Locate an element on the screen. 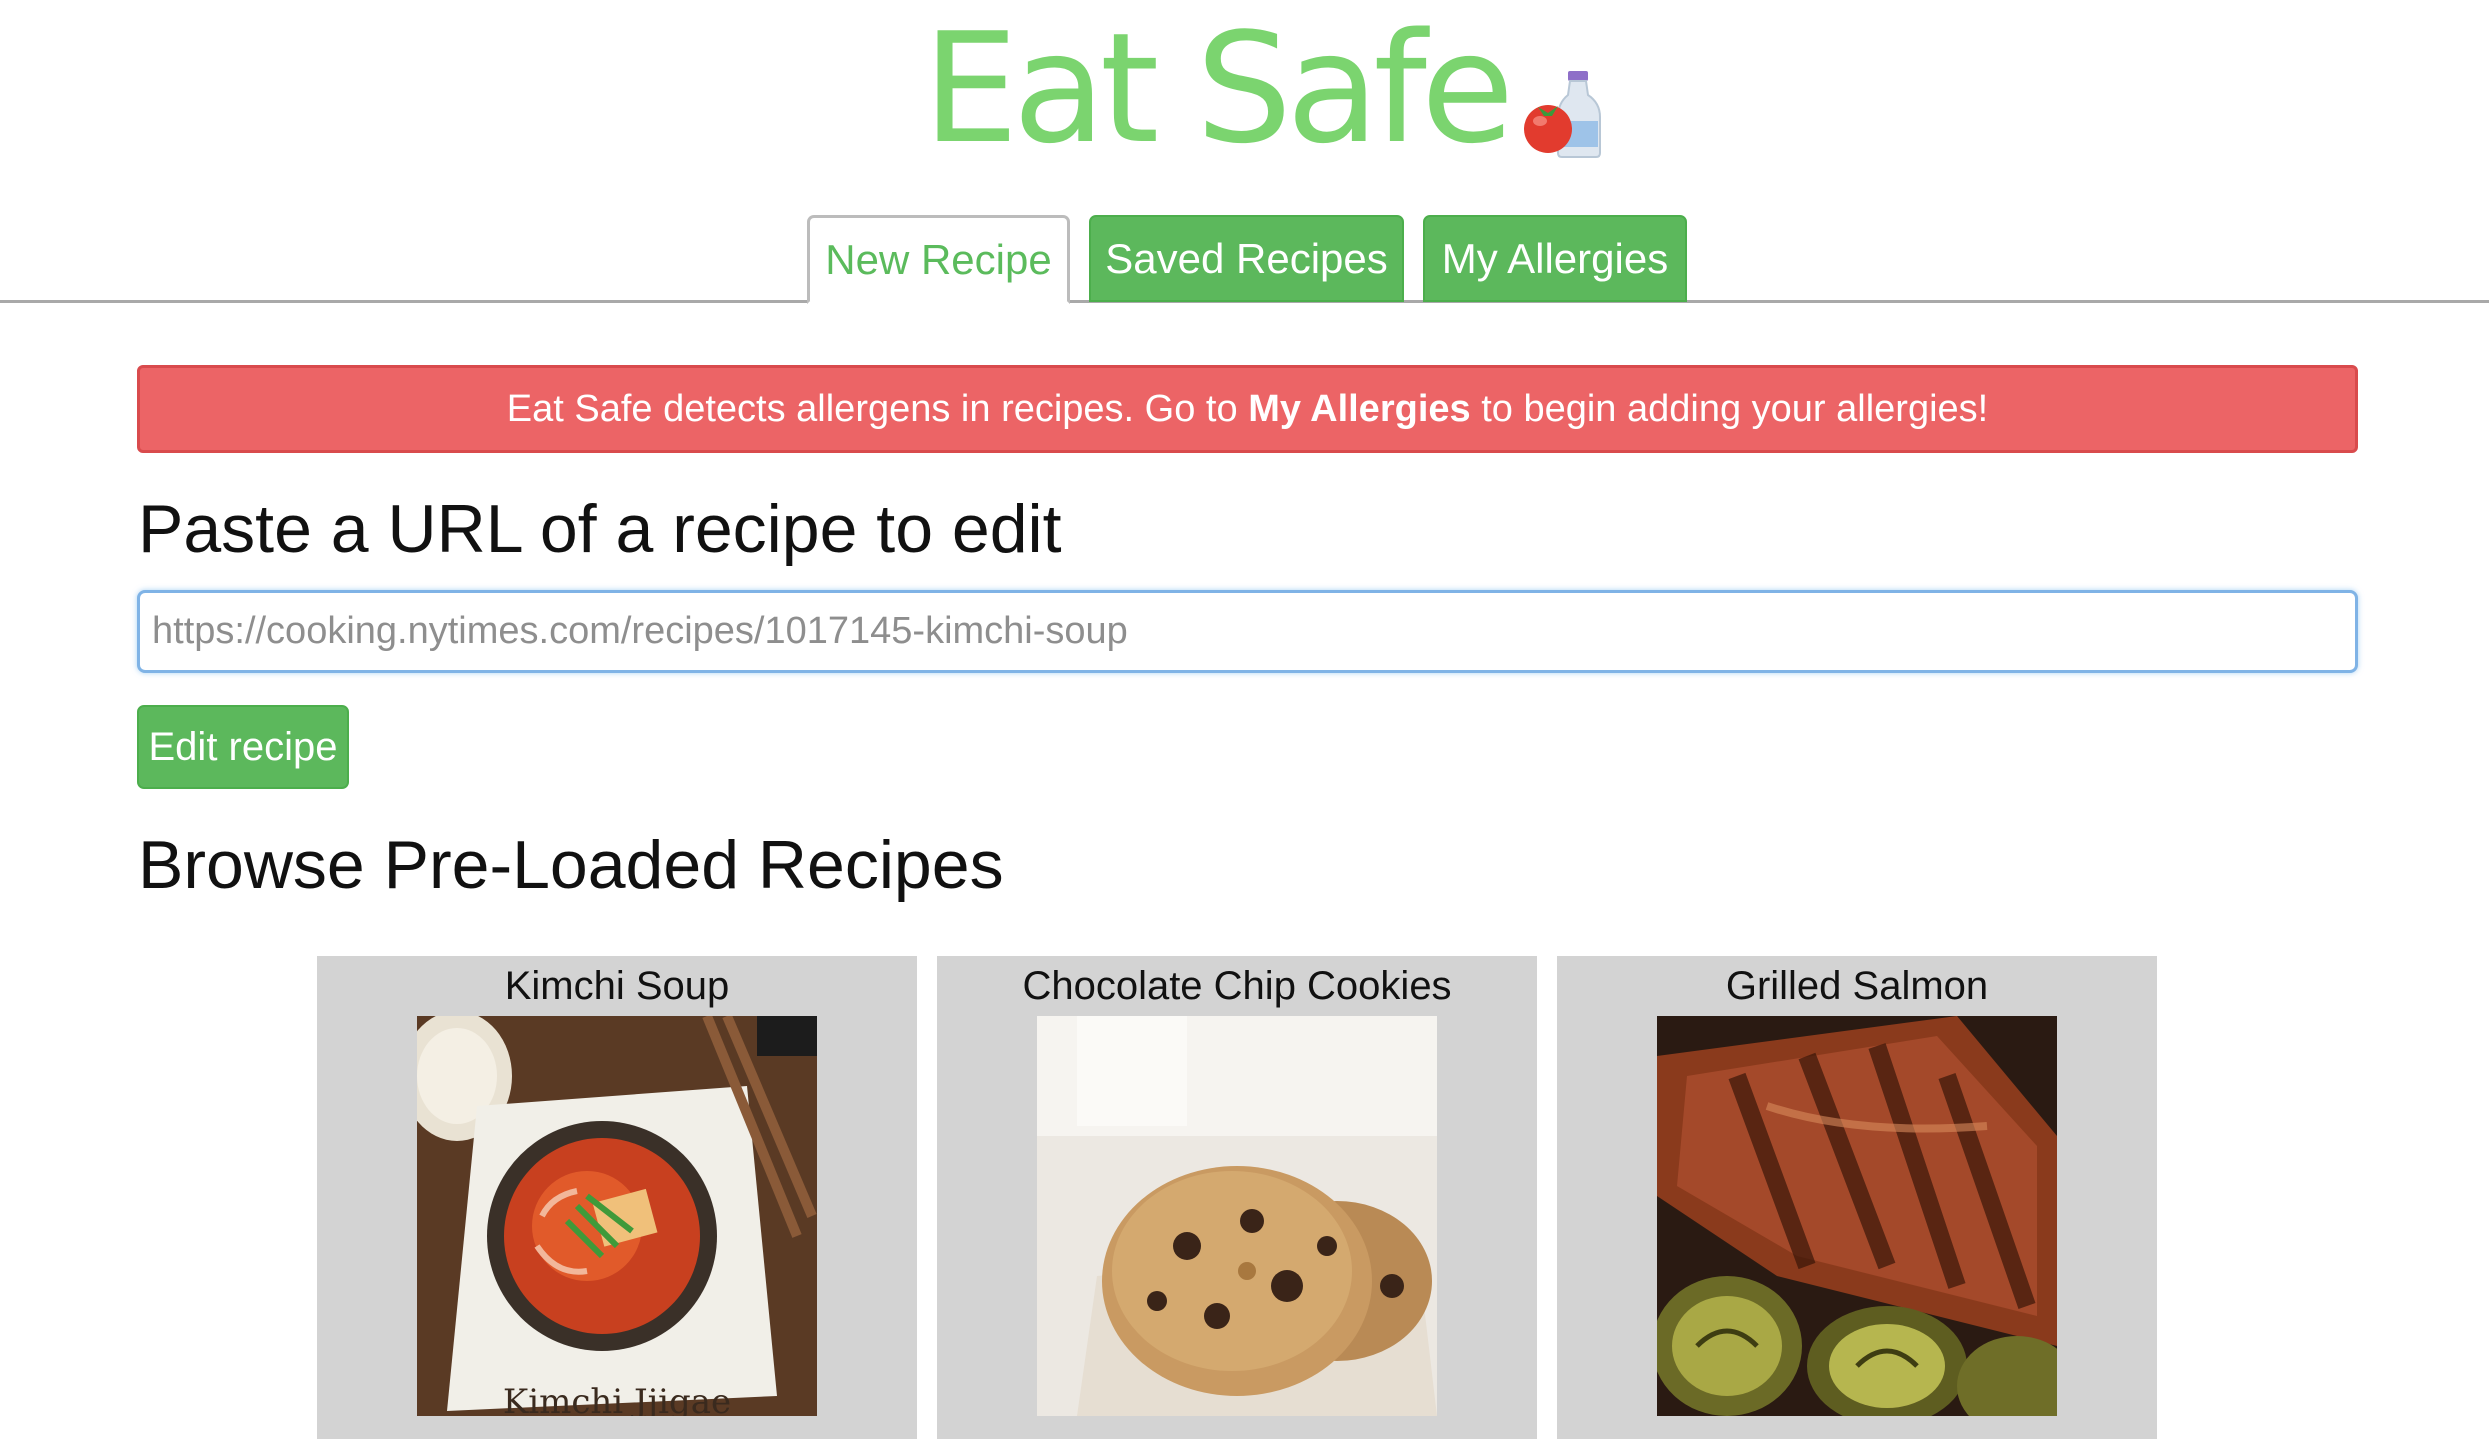 This screenshot has height=1439, width=2489. recipe-url-input is located at coordinates (1247, 631).